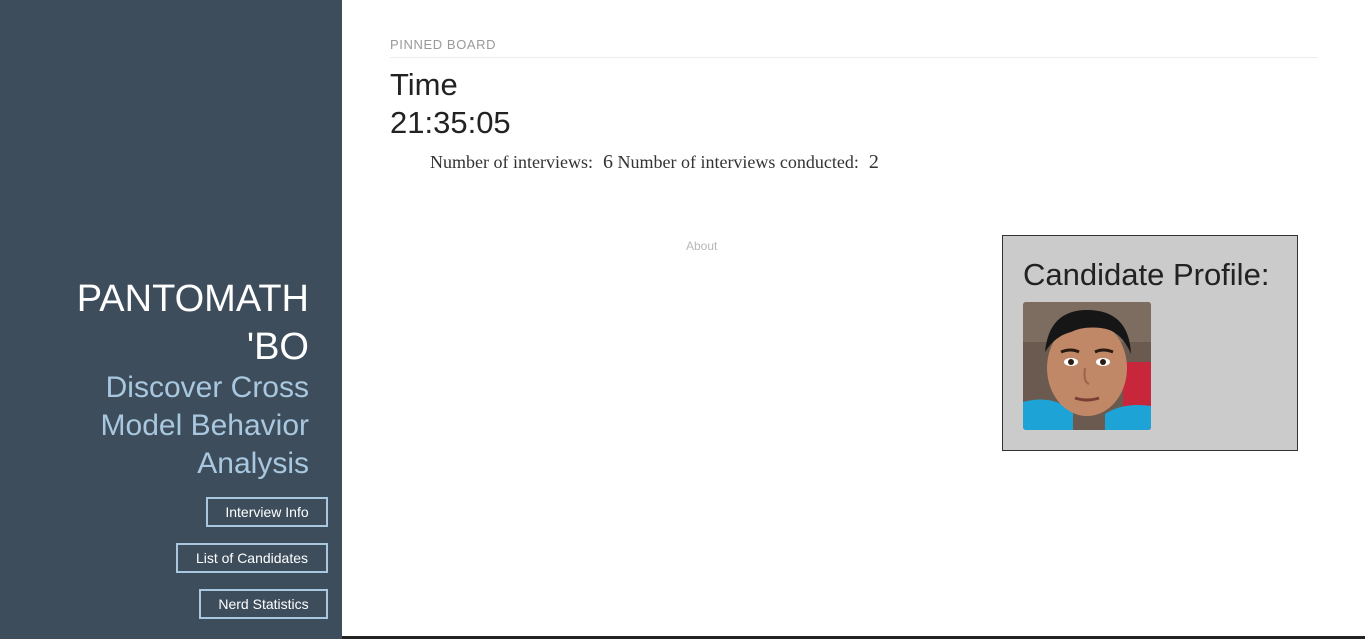  Describe the element at coordinates (424, 84) in the screenshot. I see `time-label: Time` at that location.